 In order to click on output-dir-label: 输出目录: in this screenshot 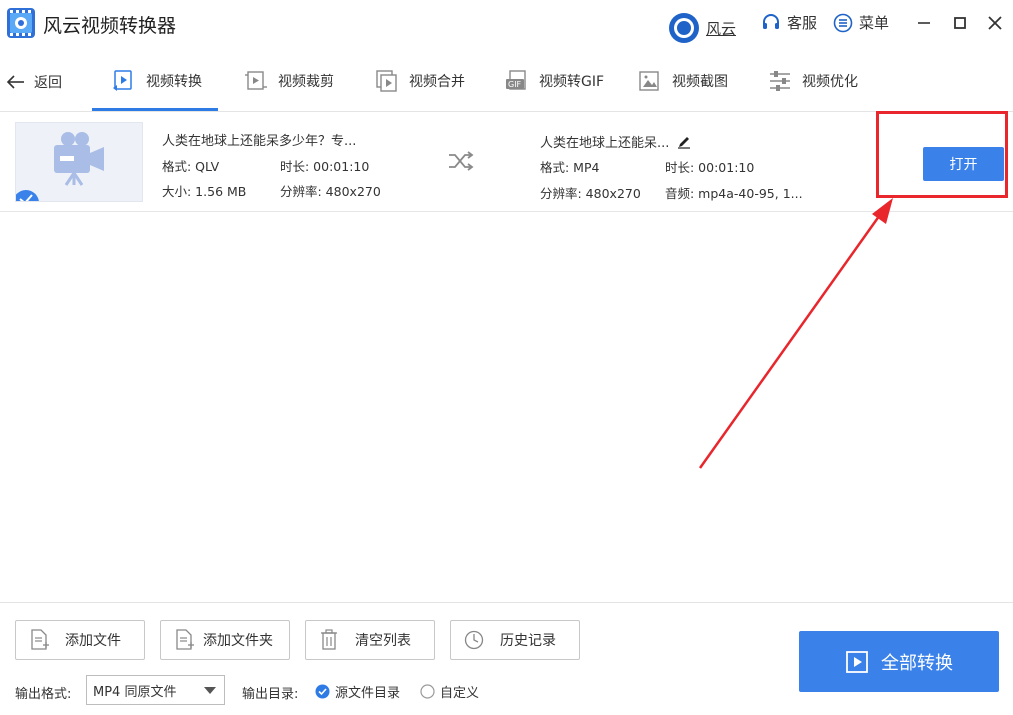, I will do `click(270, 694)`.